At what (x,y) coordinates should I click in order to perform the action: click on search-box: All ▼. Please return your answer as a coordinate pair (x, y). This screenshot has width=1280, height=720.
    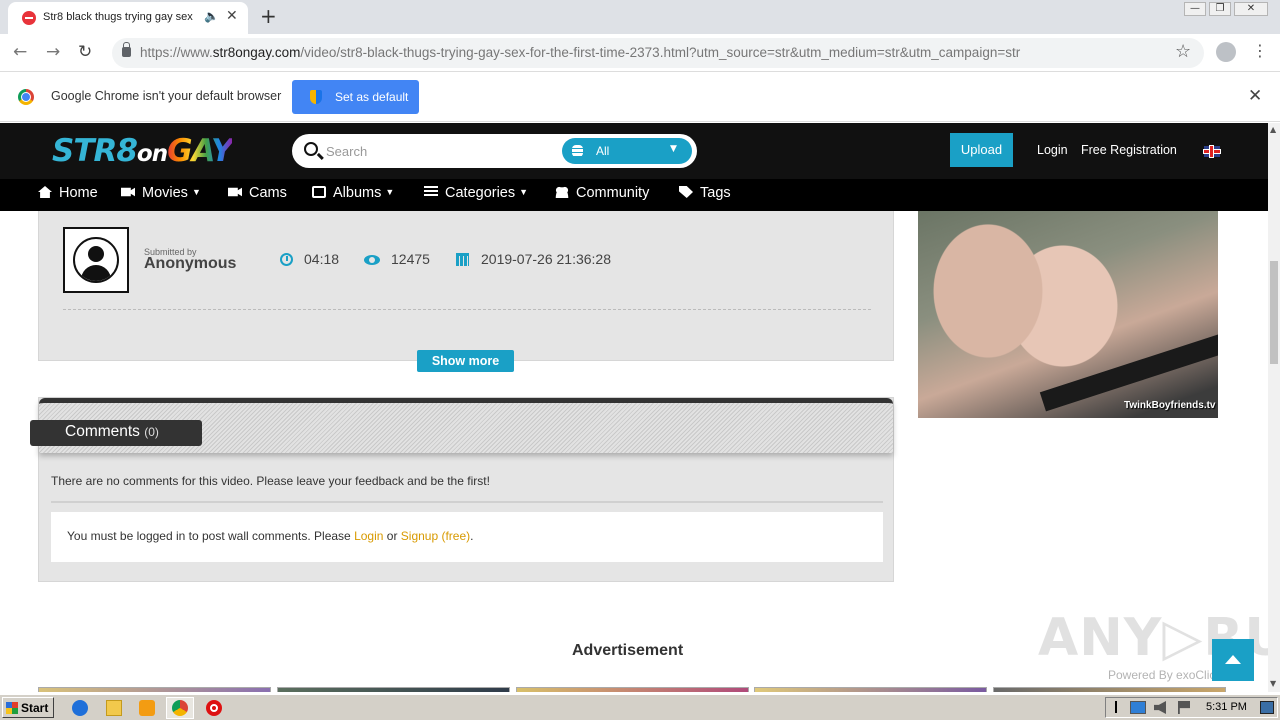
    Looking at the image, I should click on (494, 151).